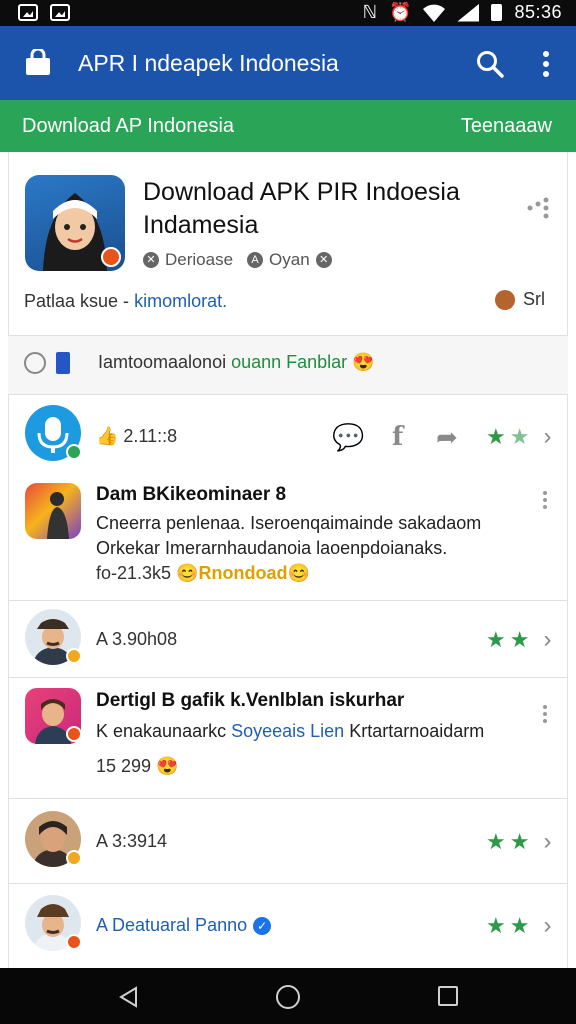 This screenshot has height=1024, width=576. What do you see at coordinates (199, 259) in the screenshot?
I see `meta-category: Derioase` at bounding box center [199, 259].